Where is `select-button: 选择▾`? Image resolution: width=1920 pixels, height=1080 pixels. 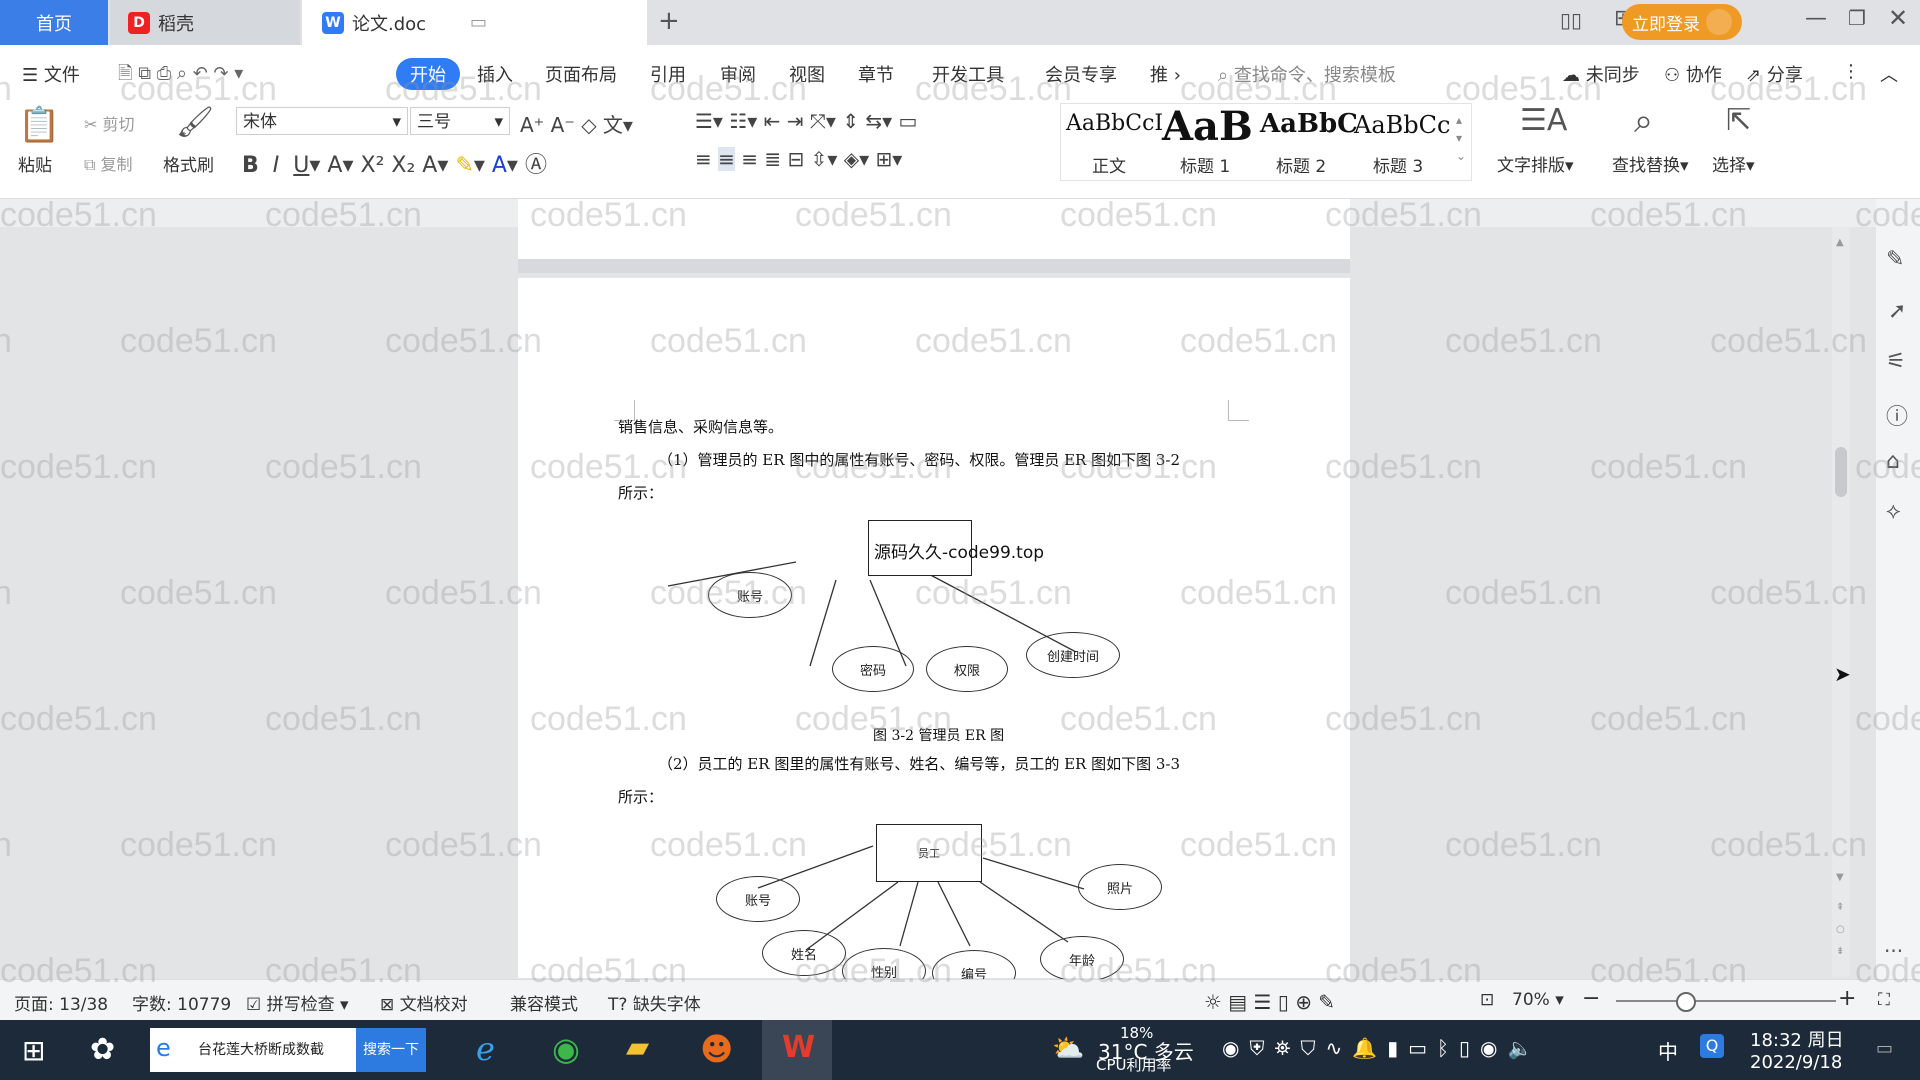
select-button: 选择▾ is located at coordinates (1733, 163).